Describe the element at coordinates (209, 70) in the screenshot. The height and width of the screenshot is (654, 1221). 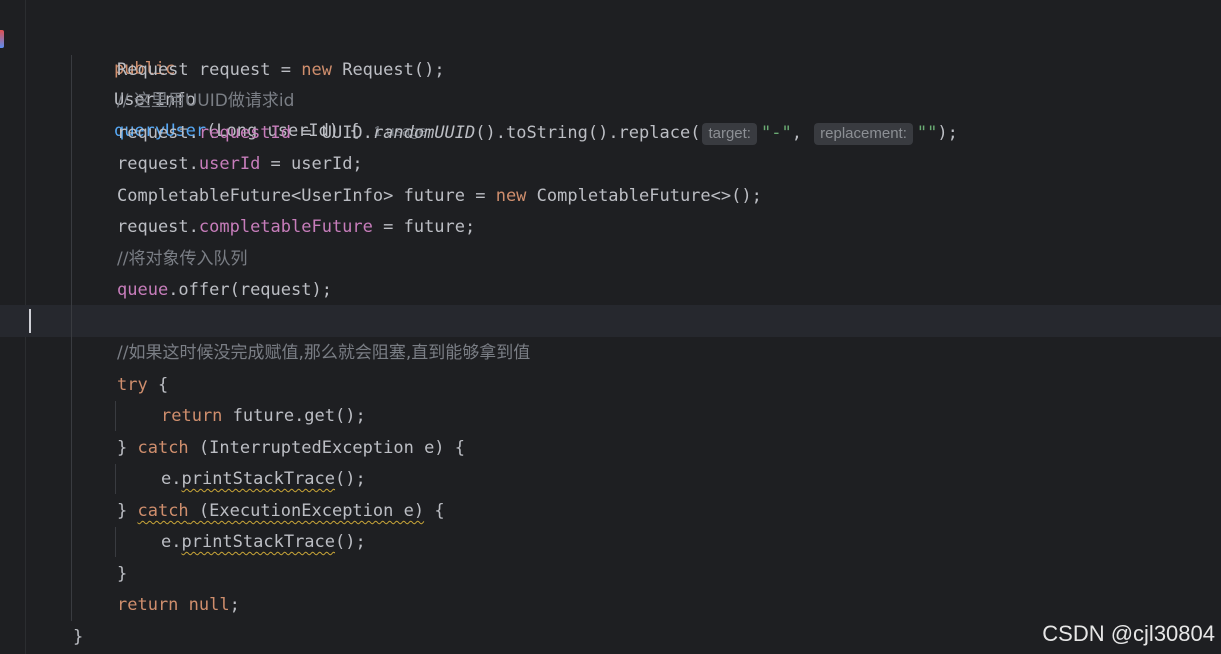
I see `code-text: Request request =` at that location.